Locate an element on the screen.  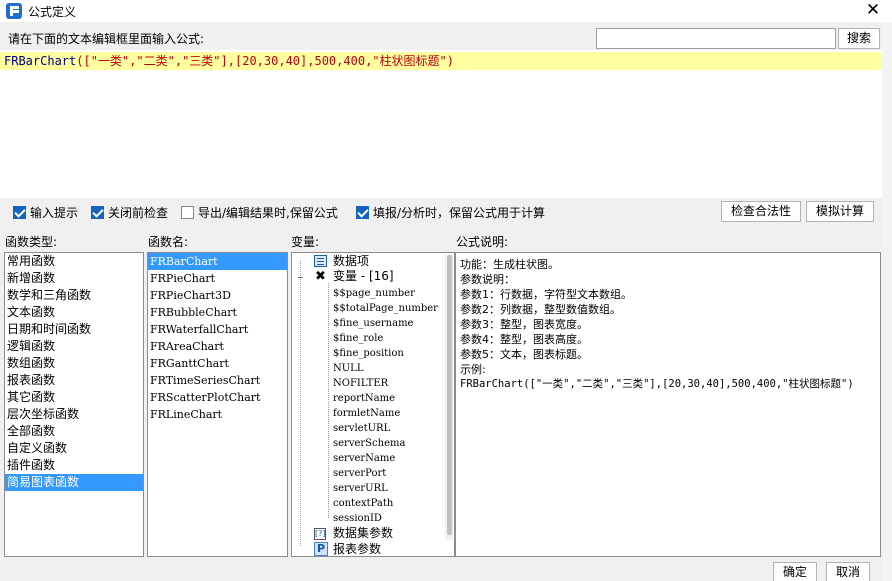
func-name-item: FRBubbleChart is located at coordinates (217, 312).